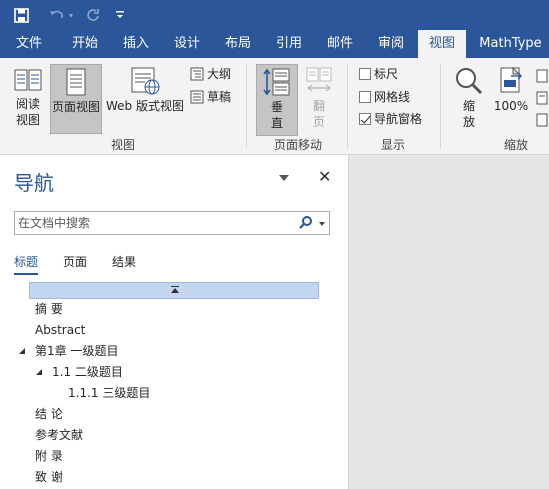 The image size is (549, 489). Describe the element at coordinates (34, 183) in the screenshot. I see `nav-pane-title: 导航` at that location.